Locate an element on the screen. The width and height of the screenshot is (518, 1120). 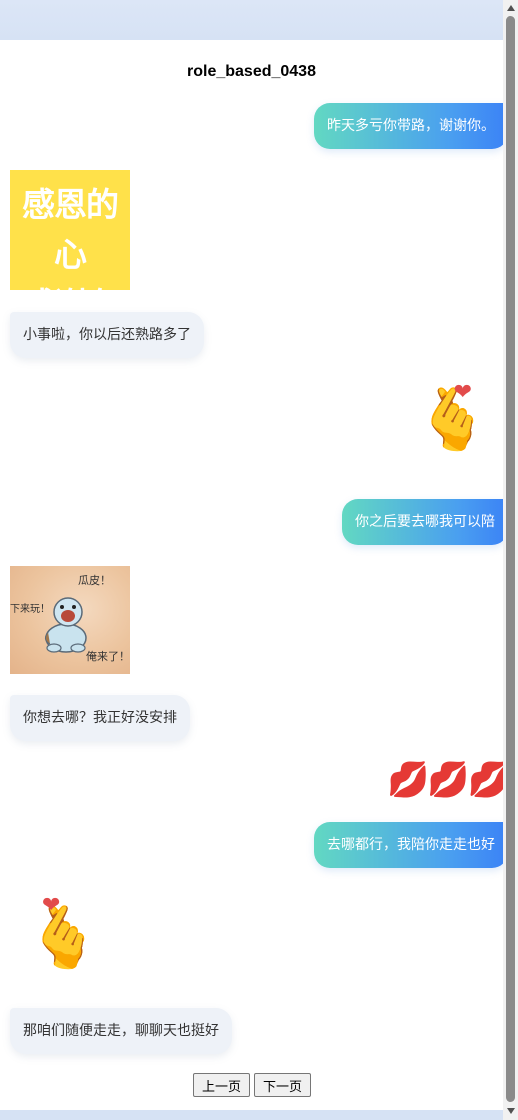
message-bubble-outgoing: 你之后要去哪我可以陪 is located at coordinates (425, 522).